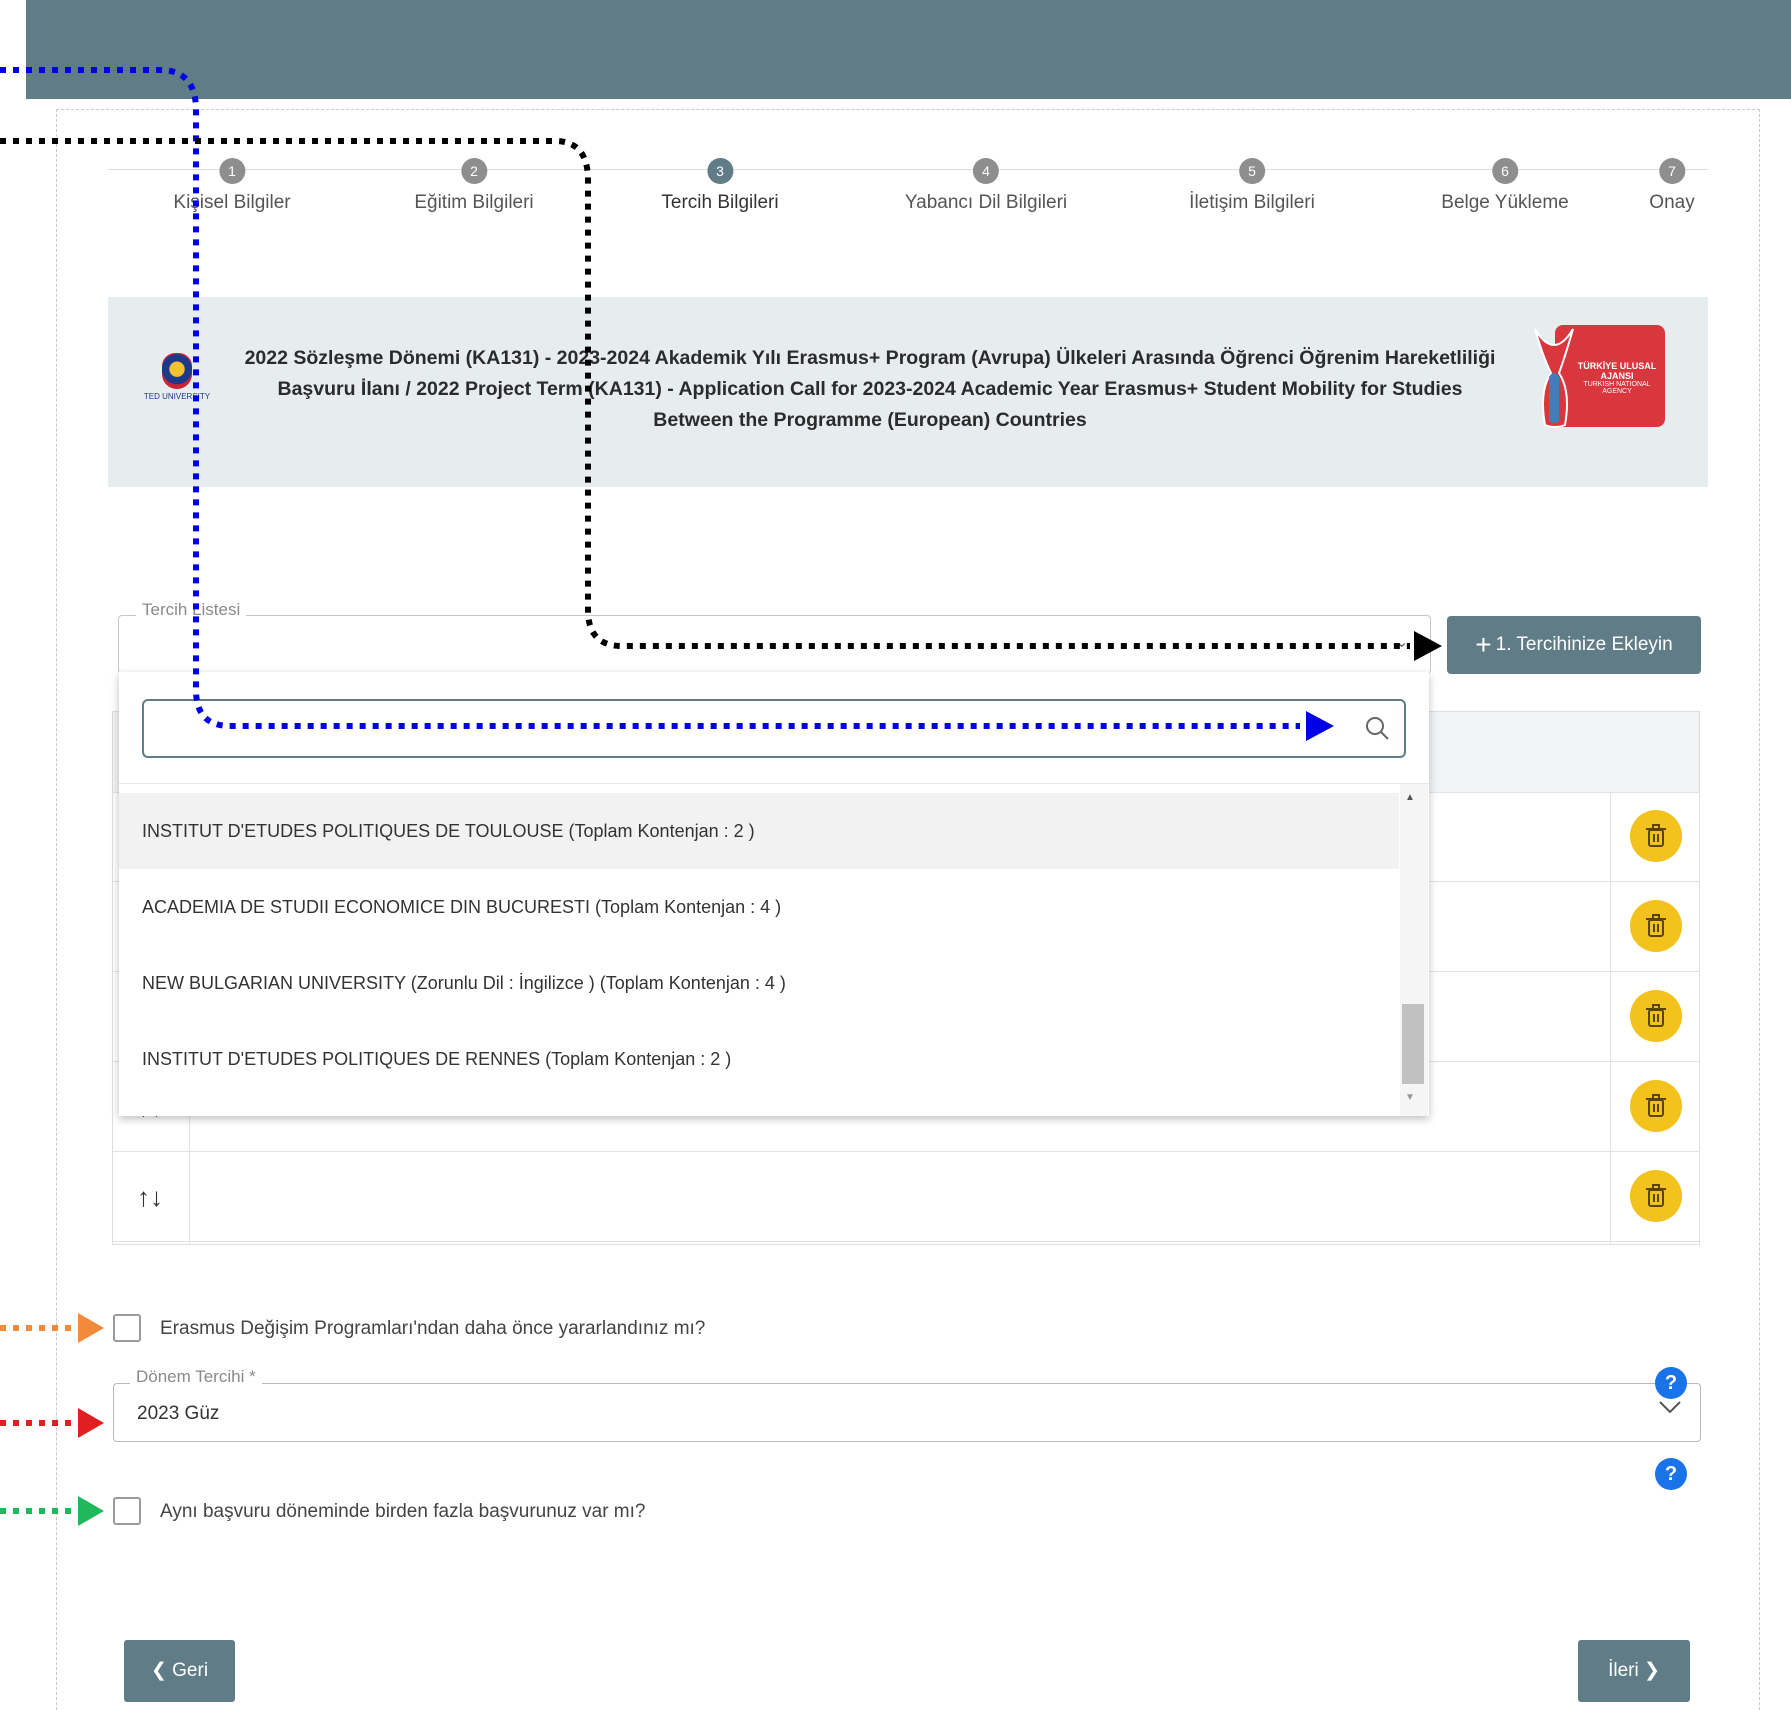 Image resolution: width=1791 pixels, height=1710 pixels. What do you see at coordinates (196, 1377) in the screenshot?
I see `donem-tercihi-label: Dönem Tercihi *` at bounding box center [196, 1377].